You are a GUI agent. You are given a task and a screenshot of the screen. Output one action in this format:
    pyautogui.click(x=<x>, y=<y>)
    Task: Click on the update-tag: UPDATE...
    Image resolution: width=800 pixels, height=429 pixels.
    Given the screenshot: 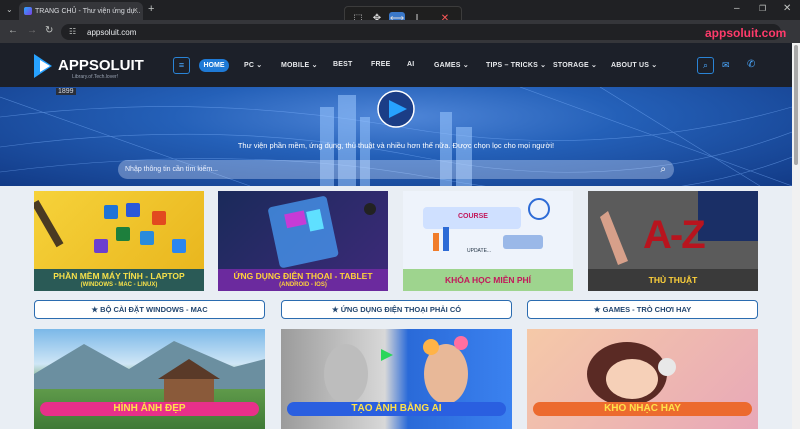 What is the action you would take?
    pyautogui.click(x=479, y=251)
    